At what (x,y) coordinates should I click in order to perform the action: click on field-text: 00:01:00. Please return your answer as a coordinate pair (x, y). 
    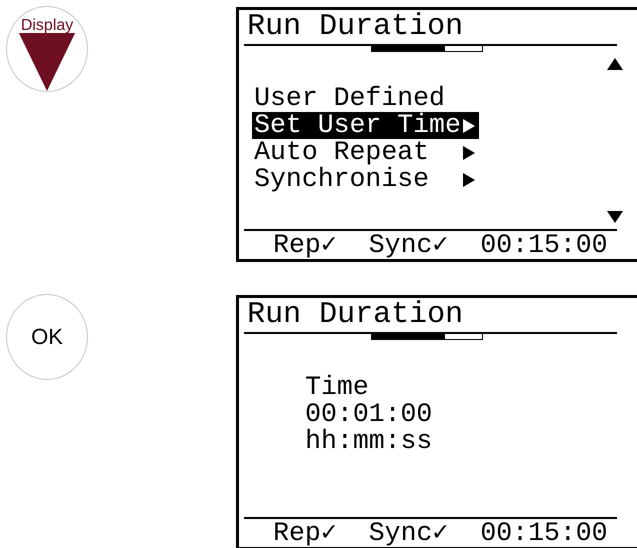
    Looking at the image, I should click on (369, 414).